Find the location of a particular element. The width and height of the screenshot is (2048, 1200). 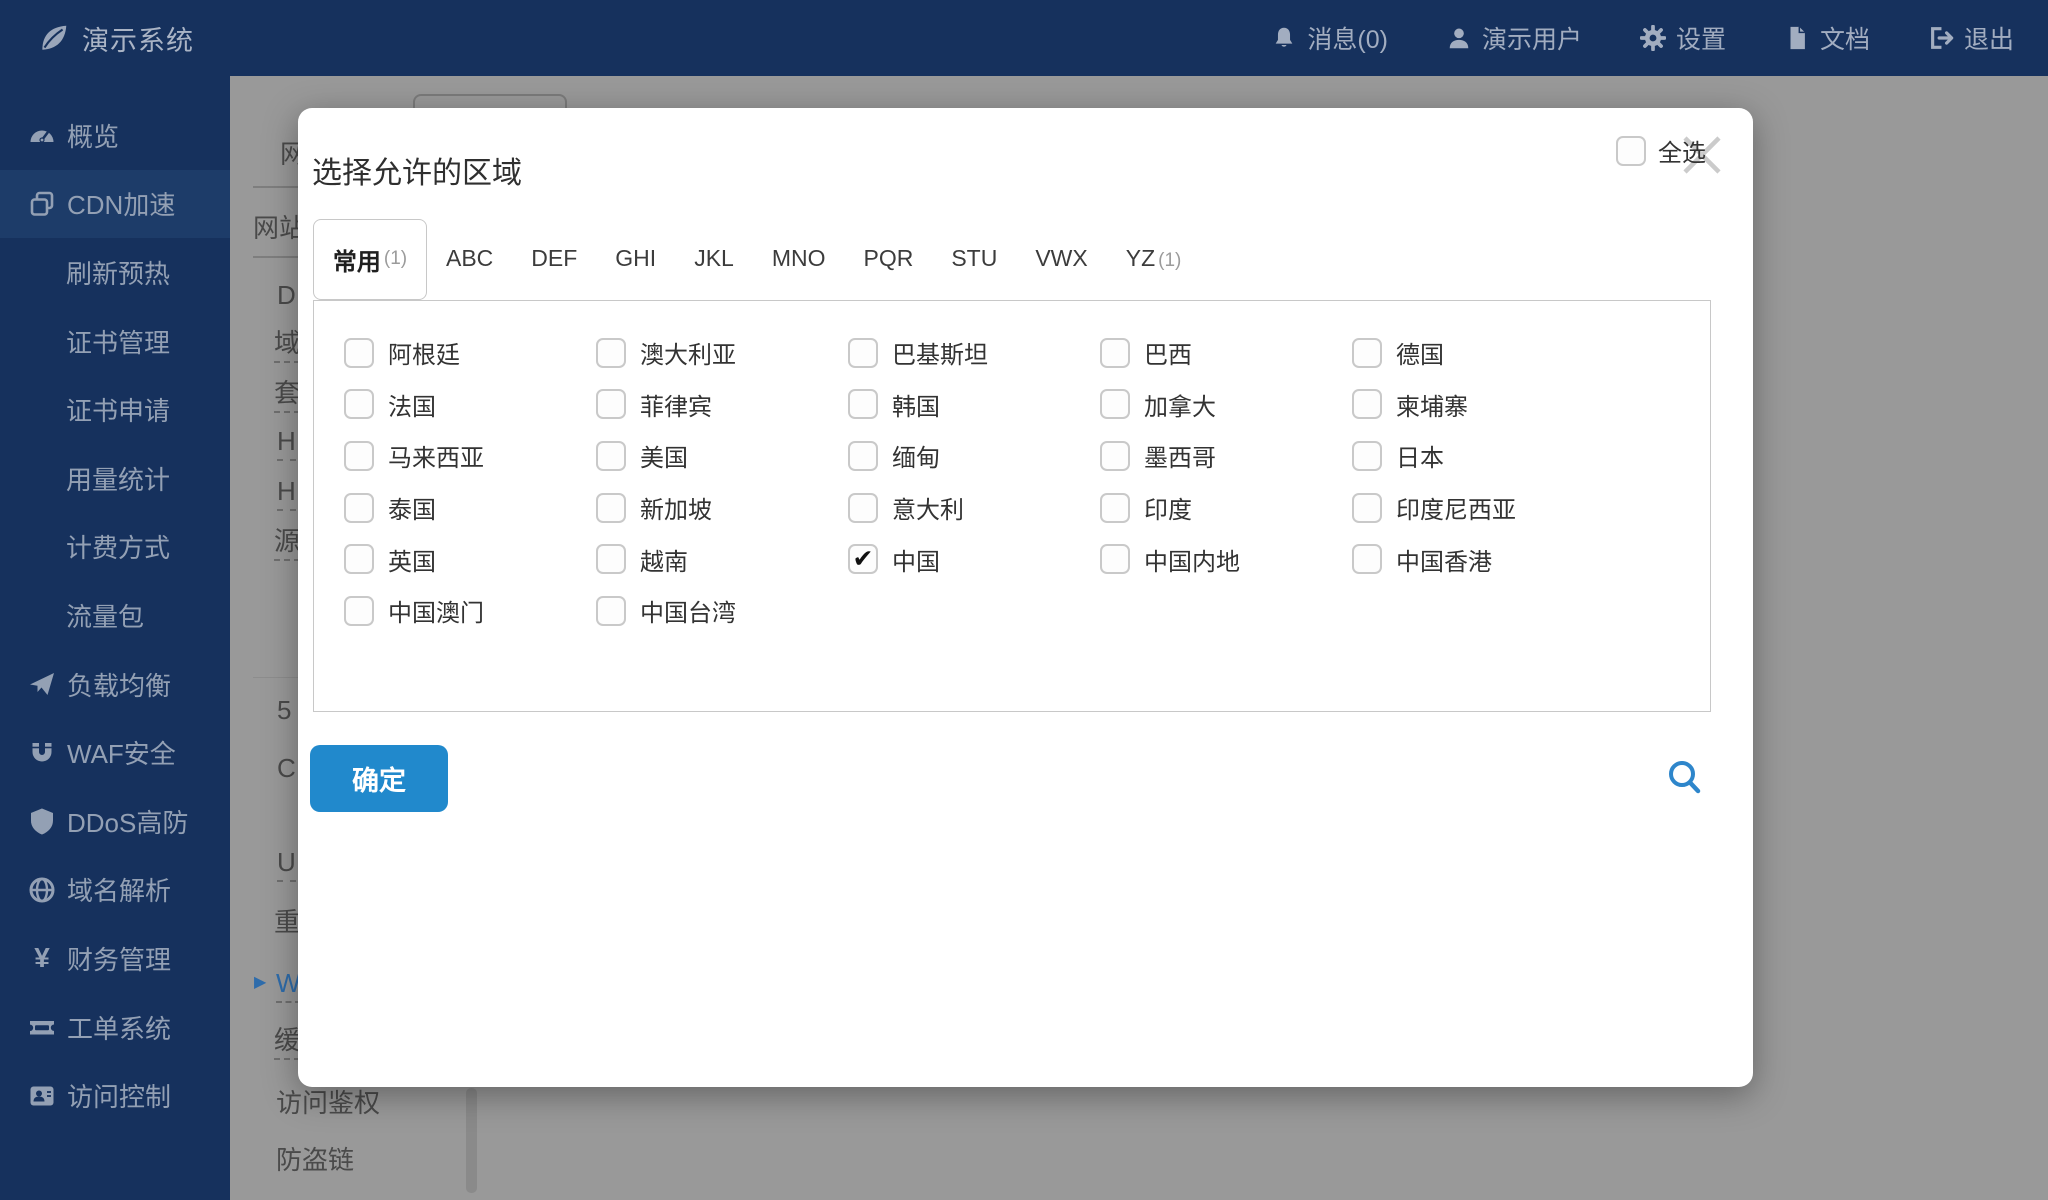

sidebar-subitem-billing-mode: 计费方式 is located at coordinates (115, 547).